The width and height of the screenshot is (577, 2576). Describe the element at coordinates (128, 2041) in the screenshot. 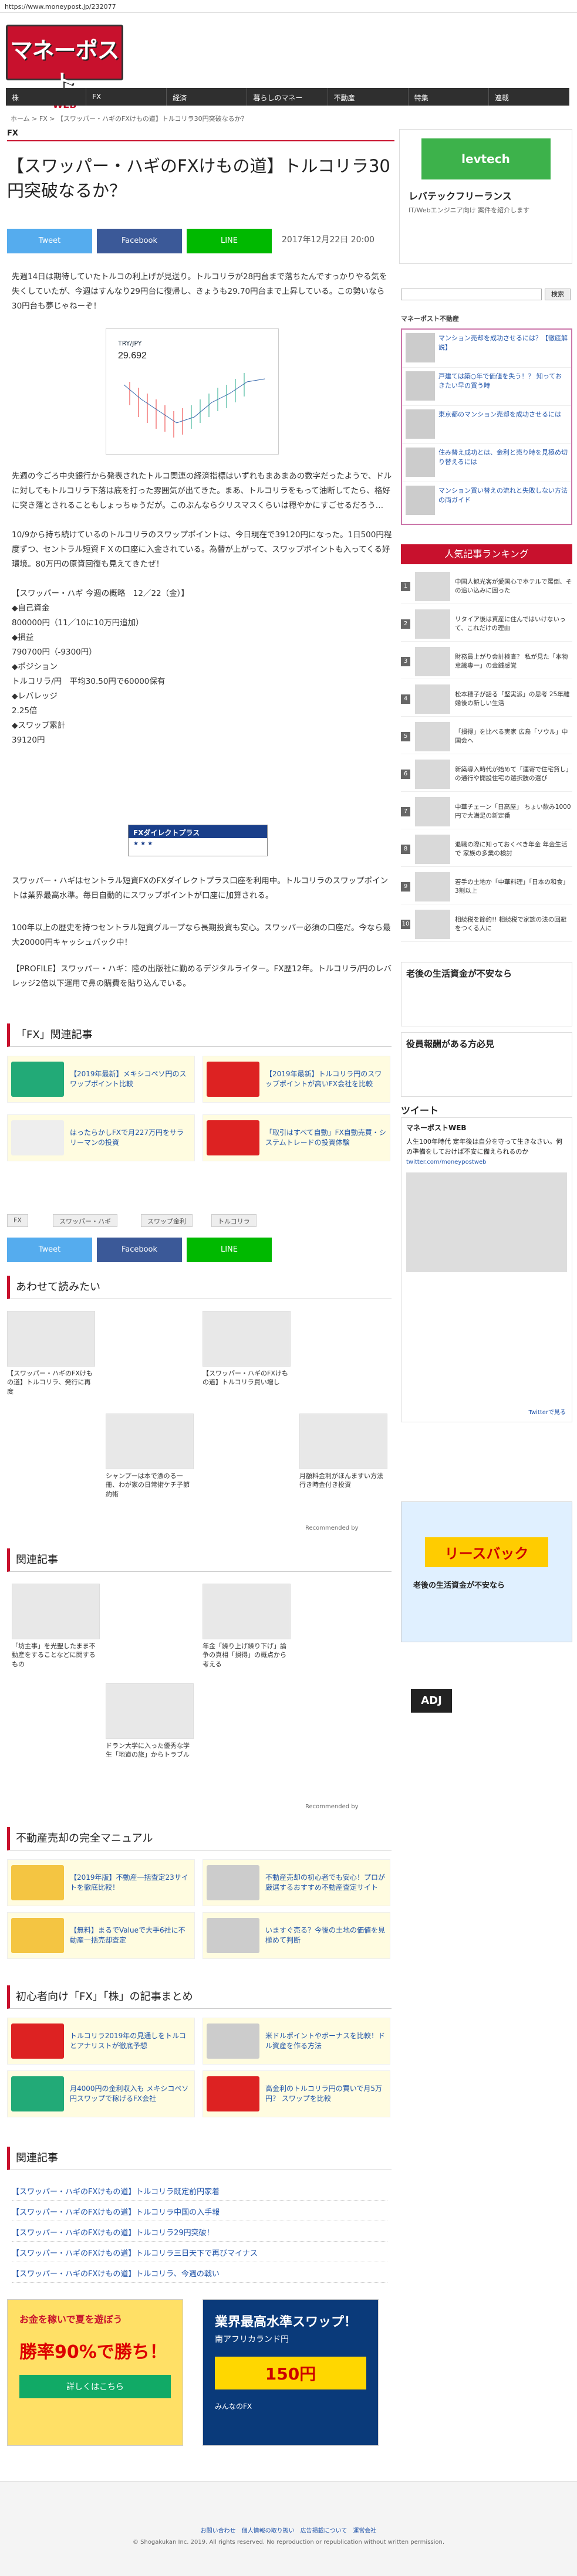

I see `card-title: トルコリラ2019年の見通しをトルコとアナリストが徹底予想` at that location.